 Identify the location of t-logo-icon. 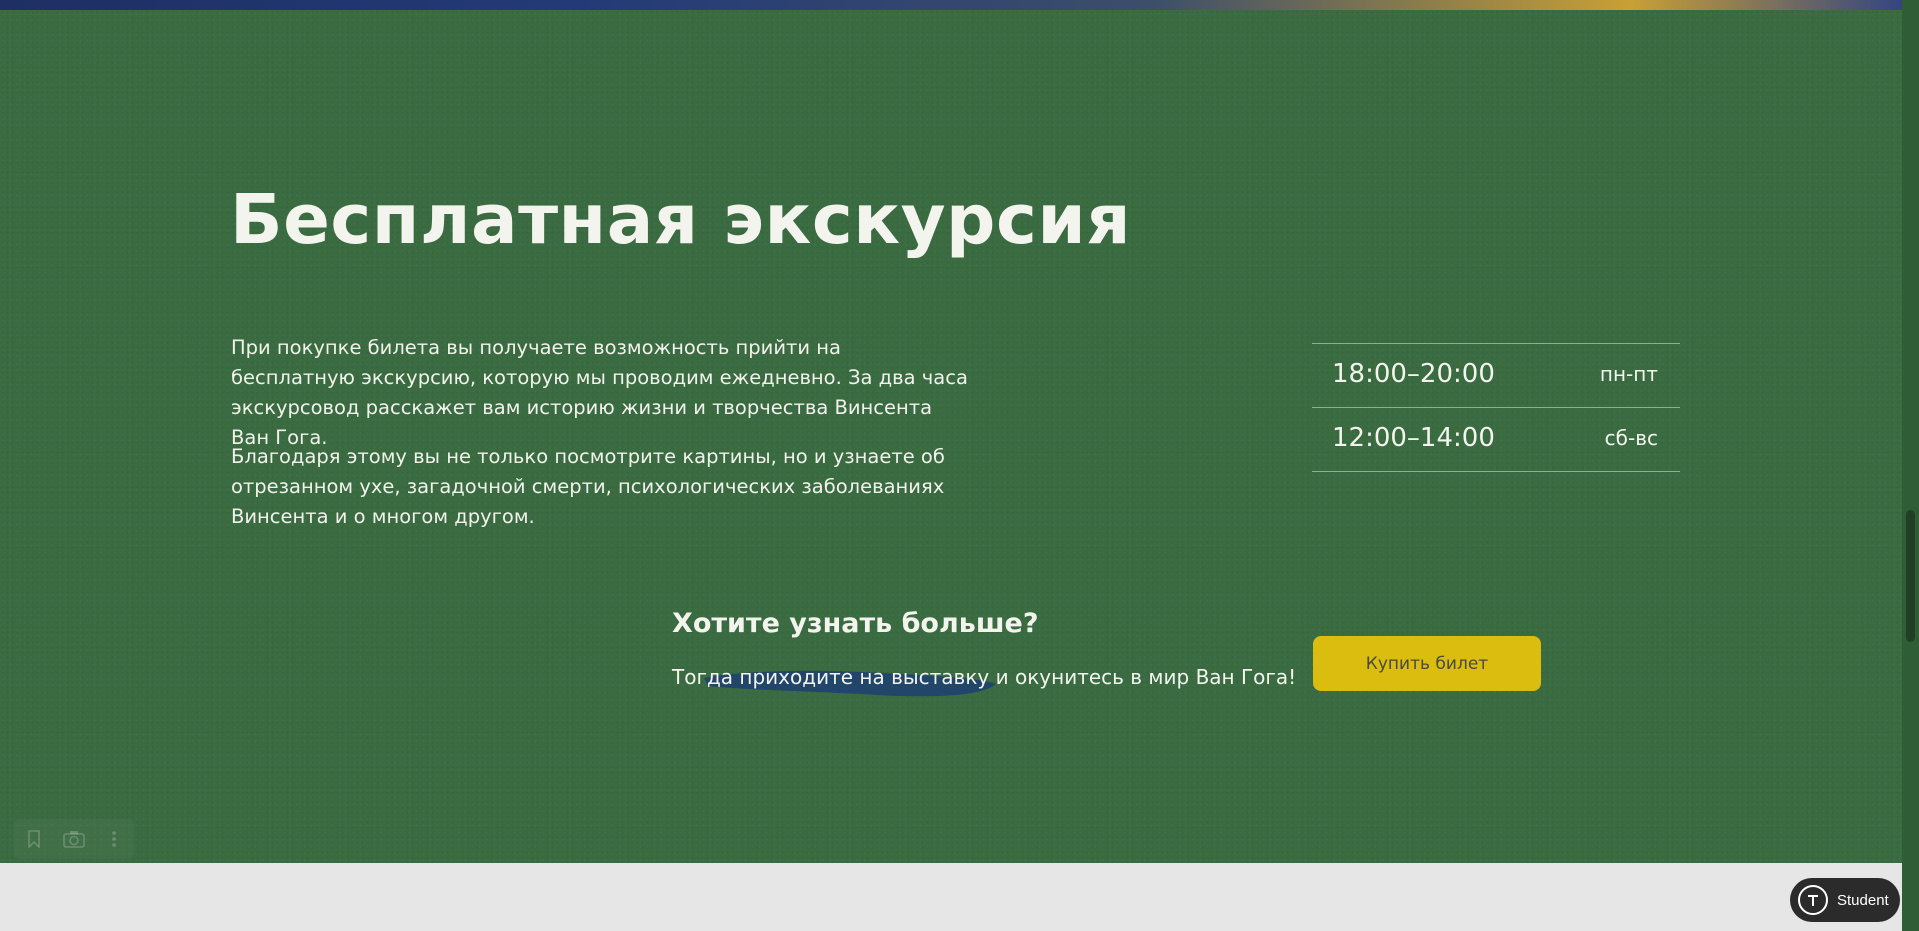
(1813, 900).